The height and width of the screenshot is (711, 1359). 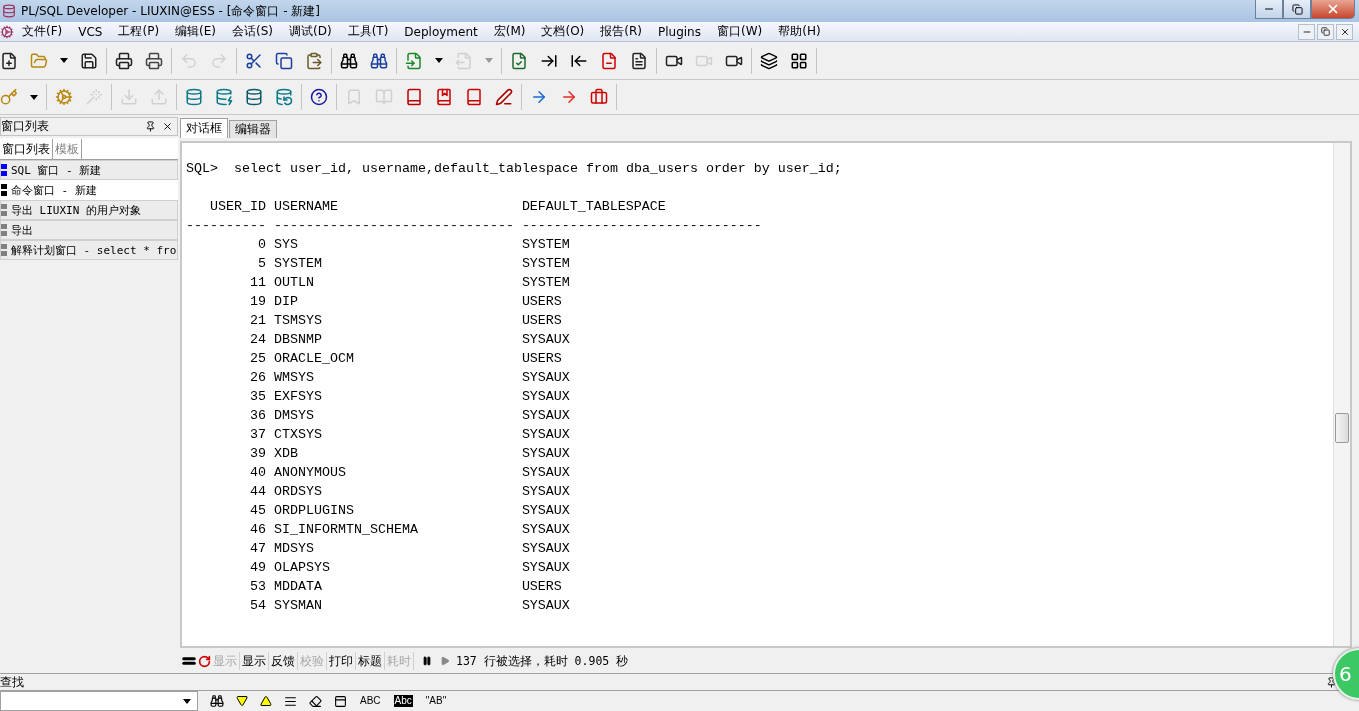 What do you see at coordinates (171, 11) in the screenshot?
I see `window-title: PL/SQL Developer - LIUXIN@ESS - [命令窗口 - 新建]` at bounding box center [171, 11].